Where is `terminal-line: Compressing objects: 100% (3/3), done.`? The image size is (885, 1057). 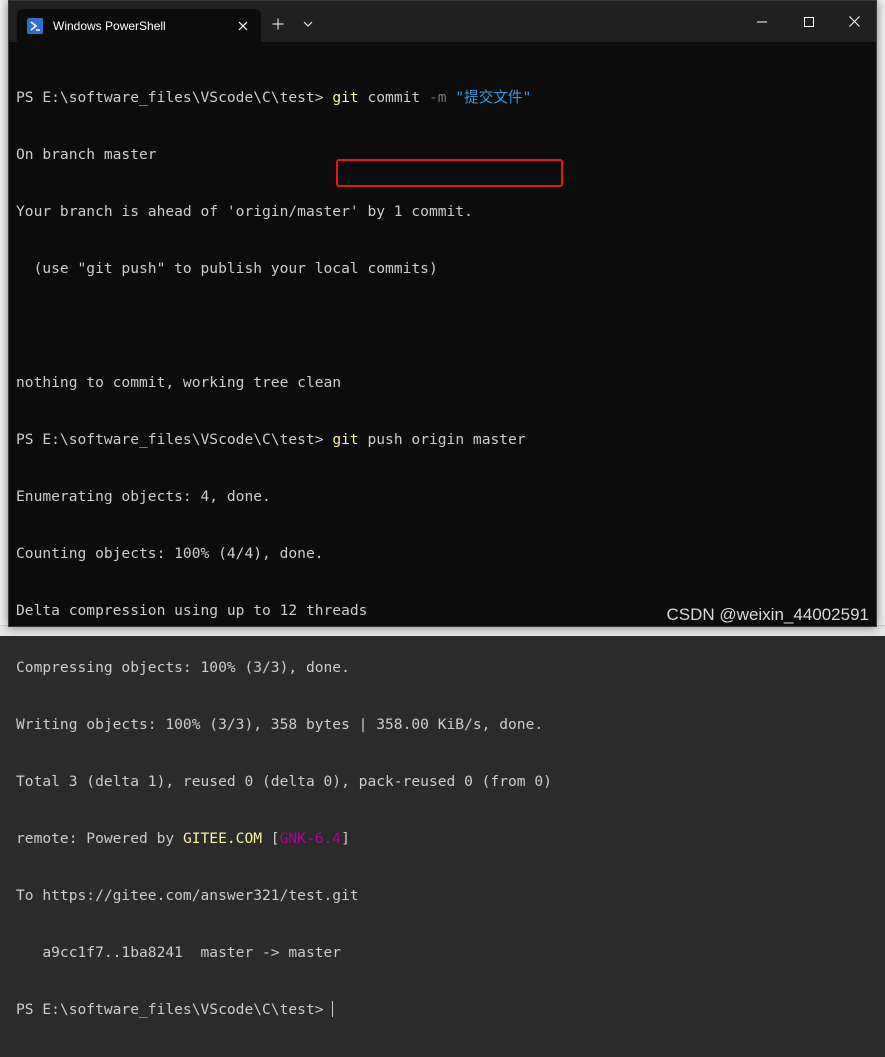
terminal-line: Compressing objects: 100% (3/3), done. is located at coordinates (441, 667).